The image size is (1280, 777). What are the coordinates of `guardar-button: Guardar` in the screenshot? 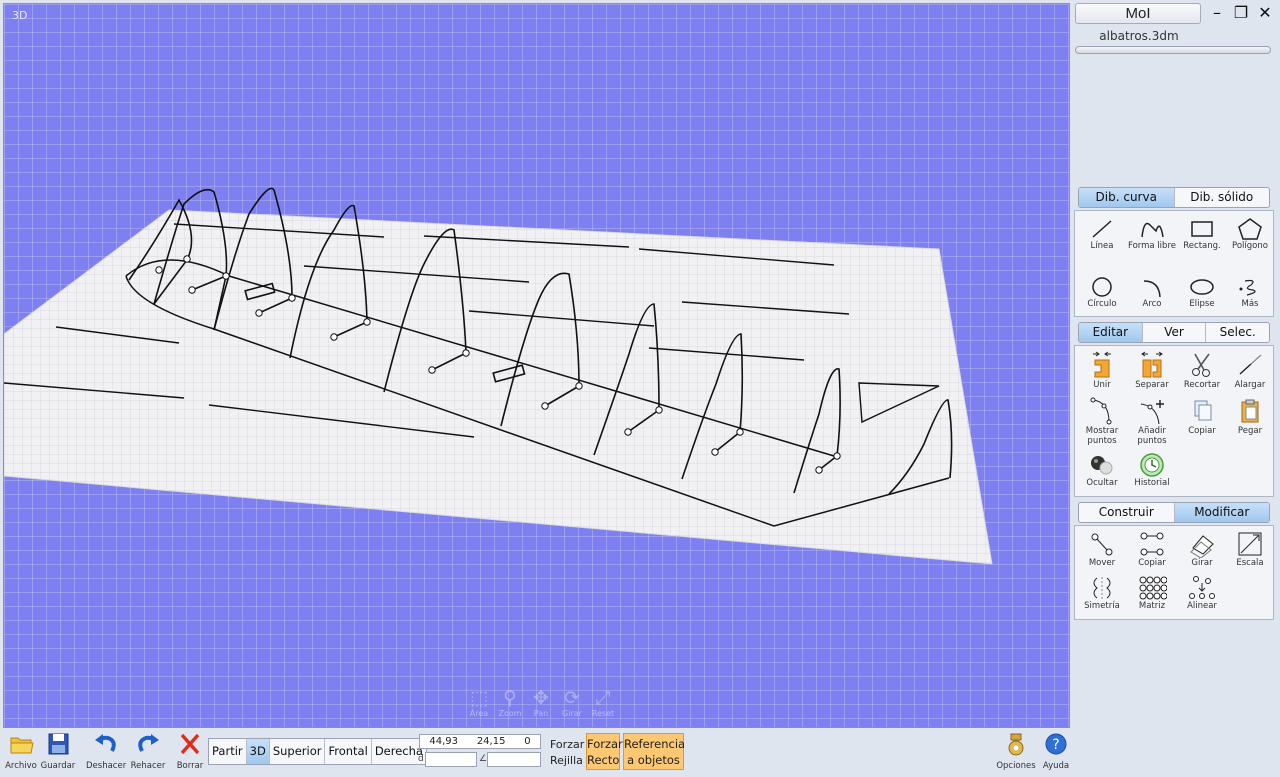 It's located at (58, 751).